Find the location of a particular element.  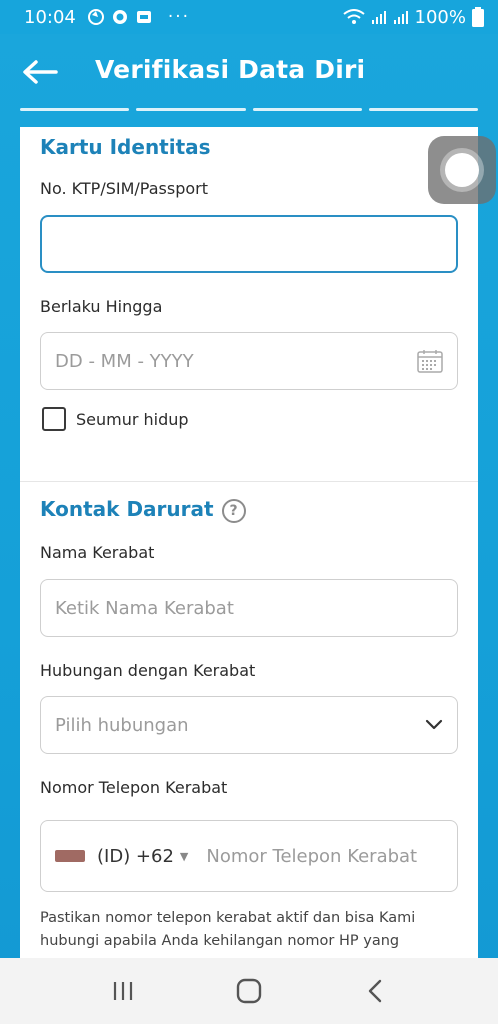

lifetime-checkbox is located at coordinates (54, 419).